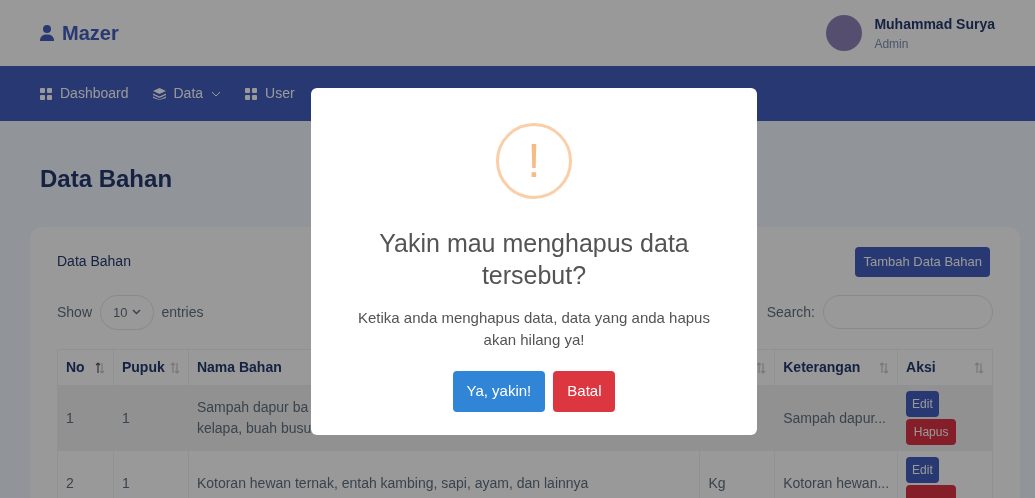  What do you see at coordinates (182, 312) in the screenshot?
I see `entries-label: entries` at bounding box center [182, 312].